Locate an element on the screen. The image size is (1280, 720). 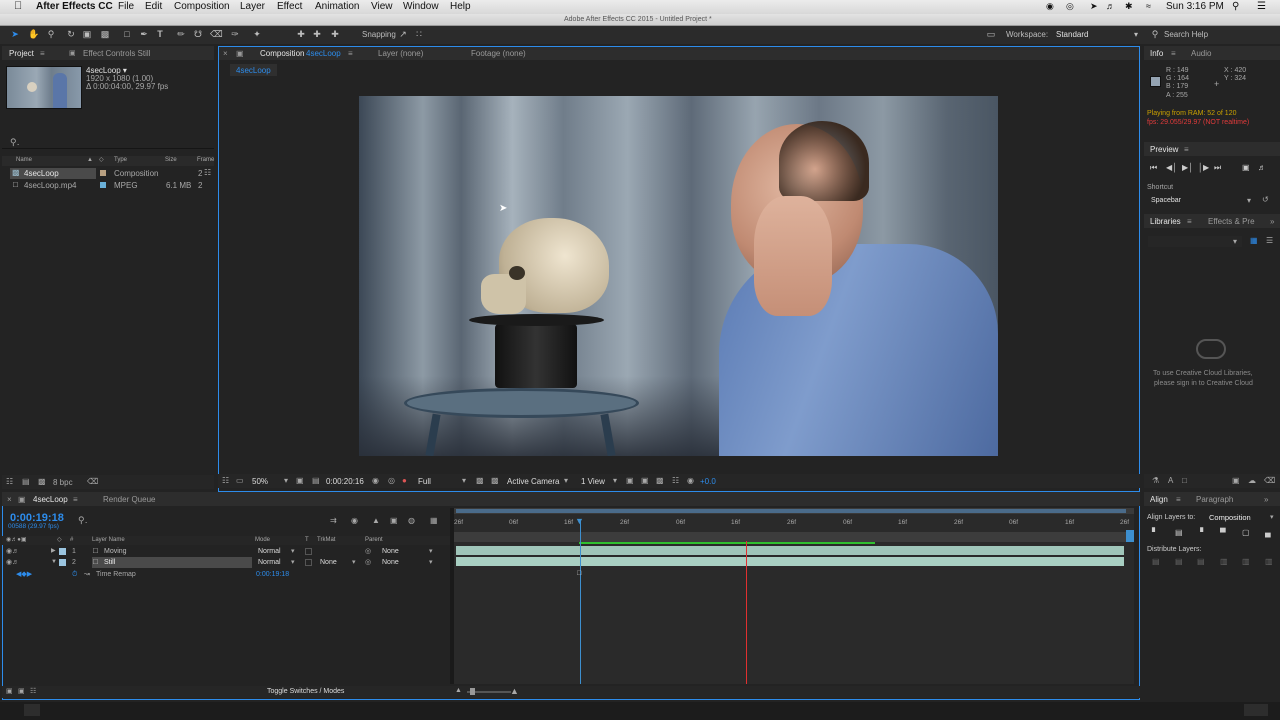
volume-icon: ♬ is located at coordinates (1110, 6).